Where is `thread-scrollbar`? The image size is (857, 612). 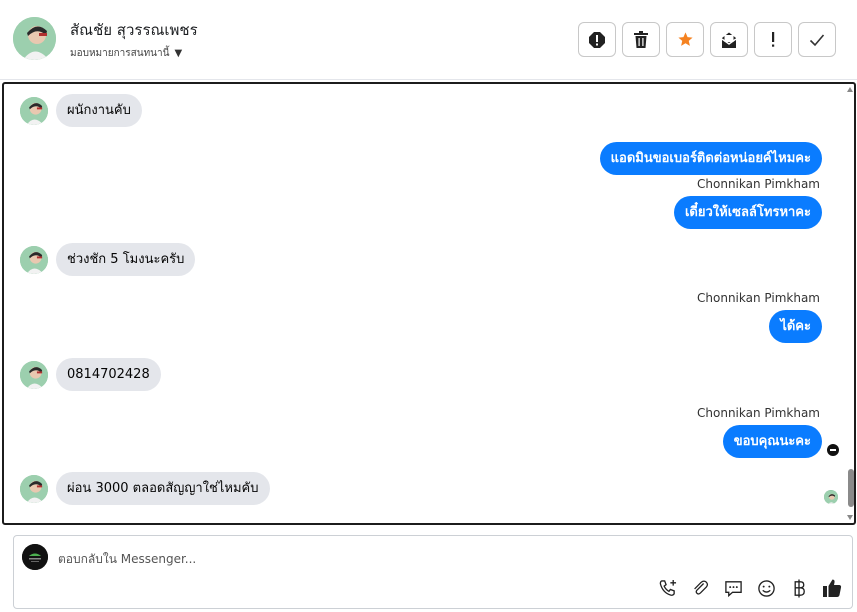 thread-scrollbar is located at coordinates (850, 303).